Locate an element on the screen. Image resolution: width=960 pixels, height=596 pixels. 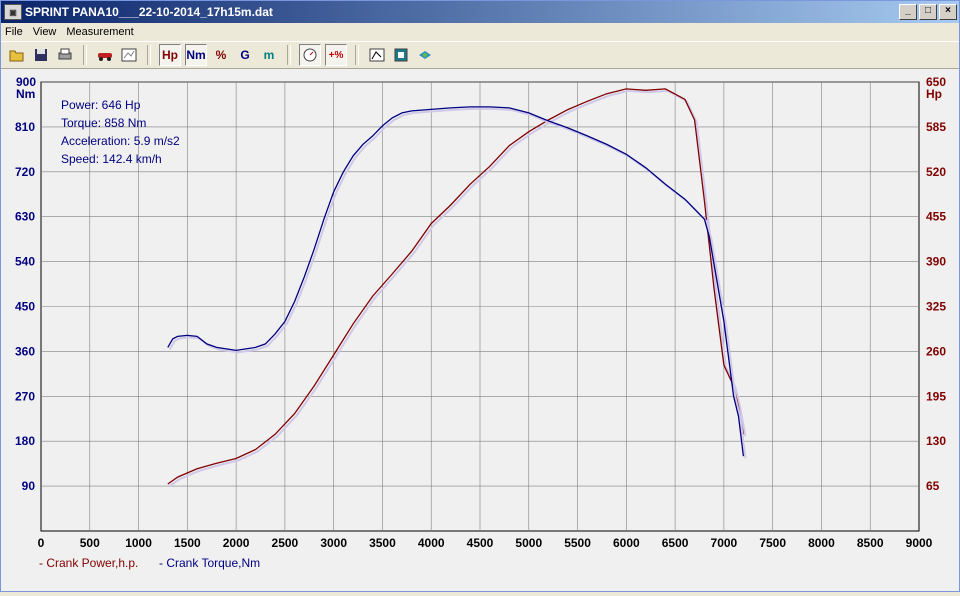
y-right-tick-label: 195 is located at coordinates (936, 396).